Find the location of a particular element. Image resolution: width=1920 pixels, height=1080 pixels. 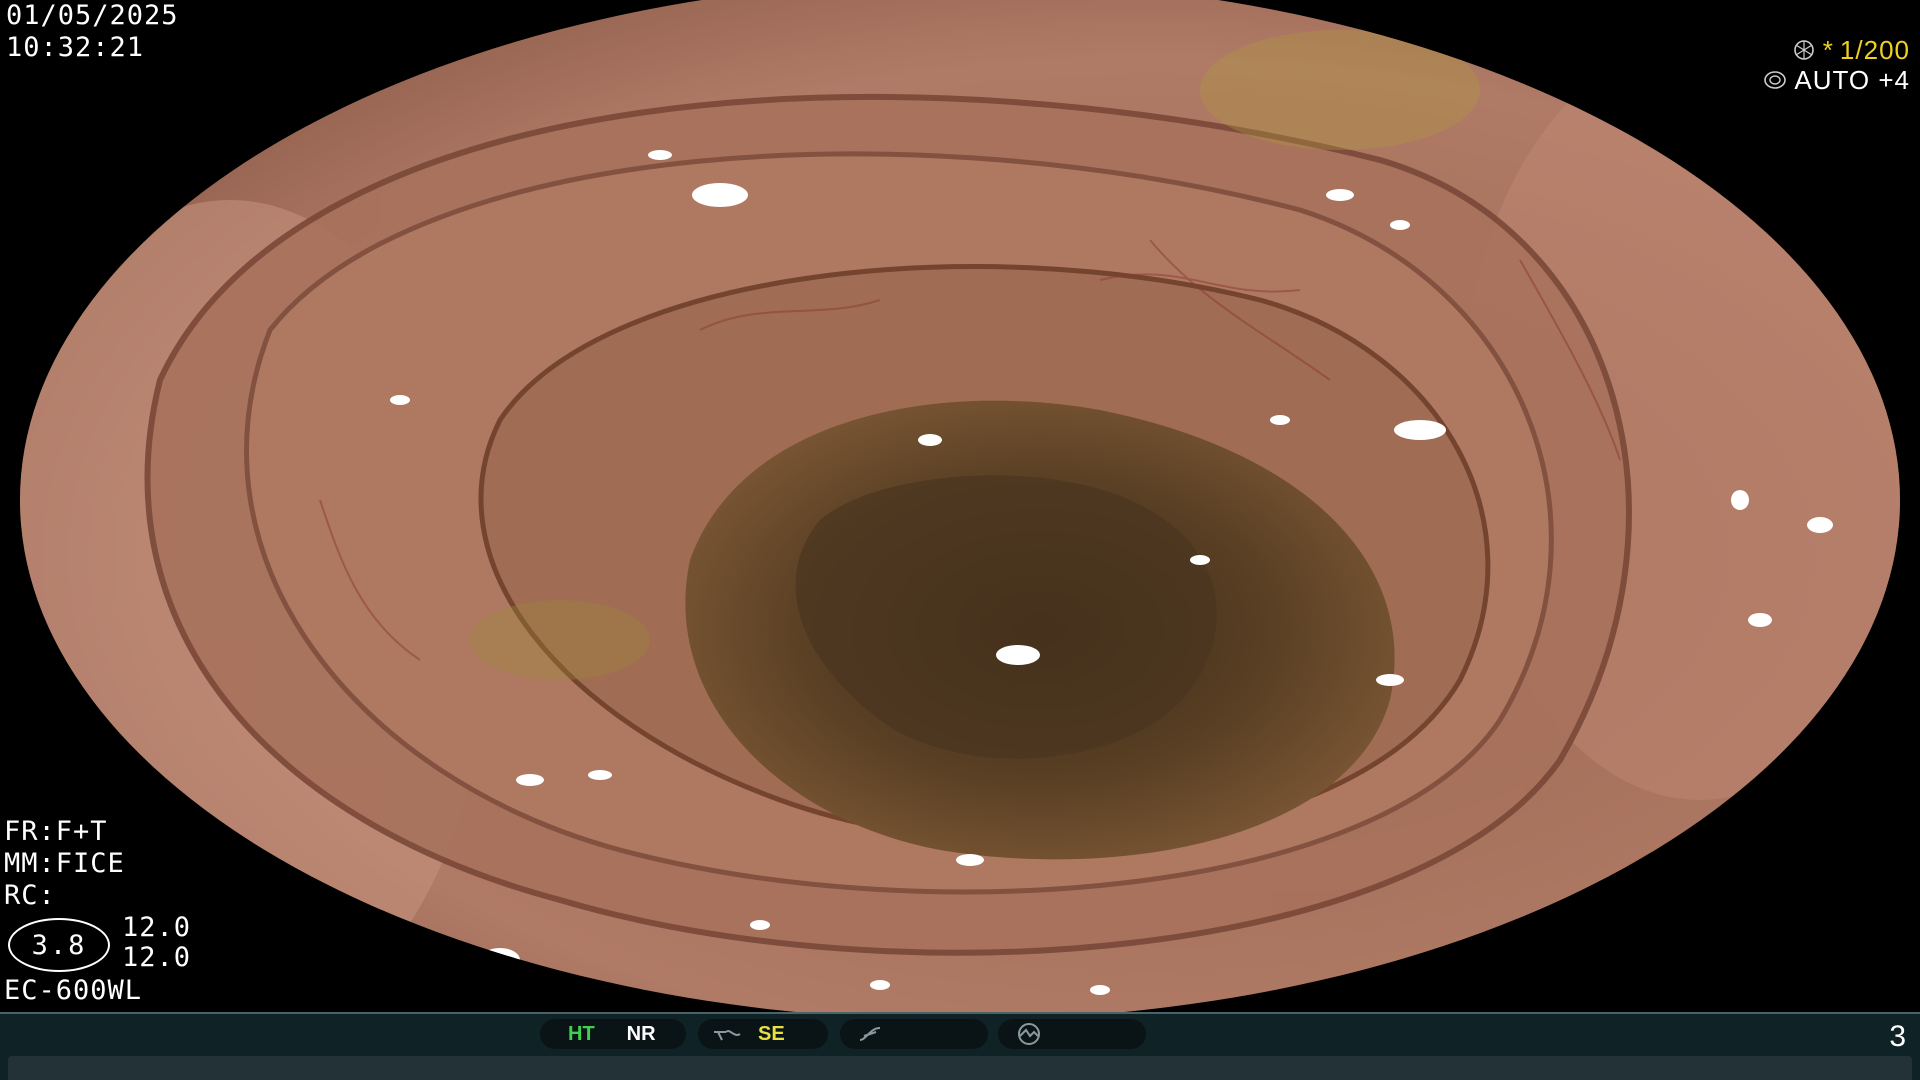

shutter-readout: * 1/200 is located at coordinates (1850, 50).